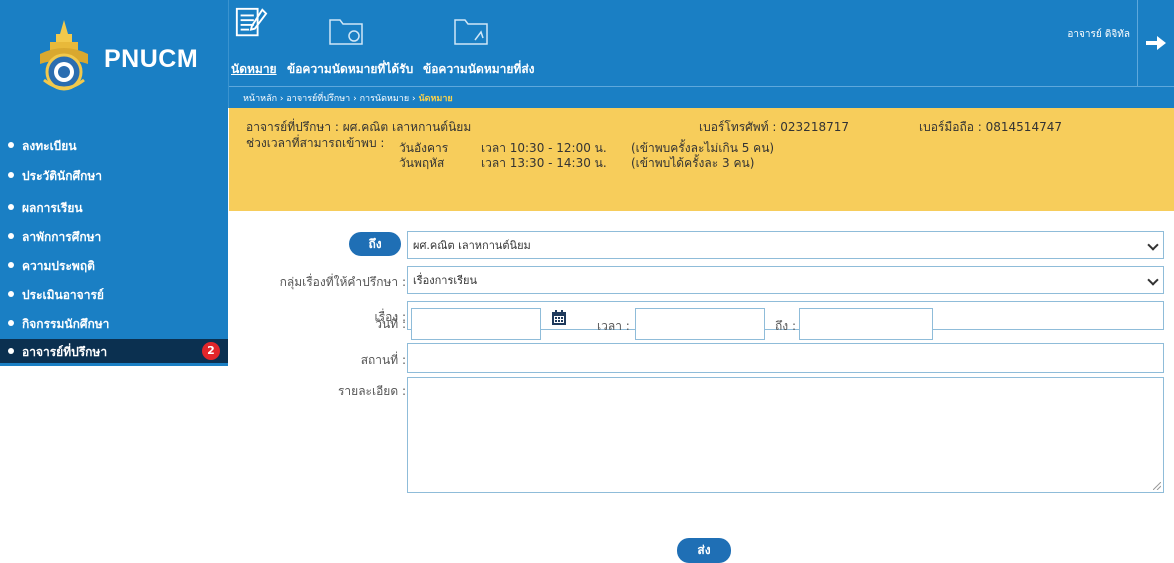 This screenshot has width=1174, height=563. What do you see at coordinates (58, 266) in the screenshot?
I see `sidebar-item-label: ความประพฤติ` at bounding box center [58, 266].